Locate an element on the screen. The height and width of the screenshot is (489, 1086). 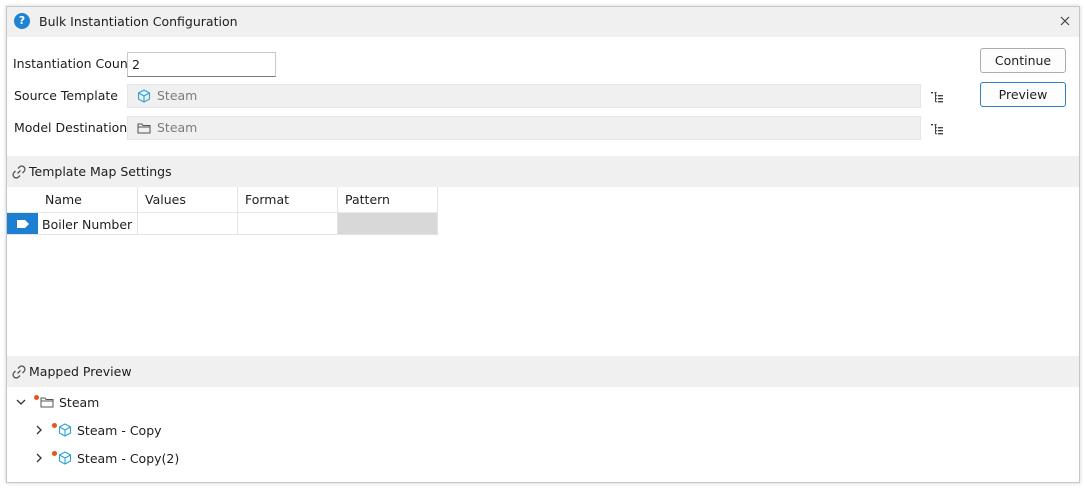
tree-node-label: Steam is located at coordinates (79, 402).